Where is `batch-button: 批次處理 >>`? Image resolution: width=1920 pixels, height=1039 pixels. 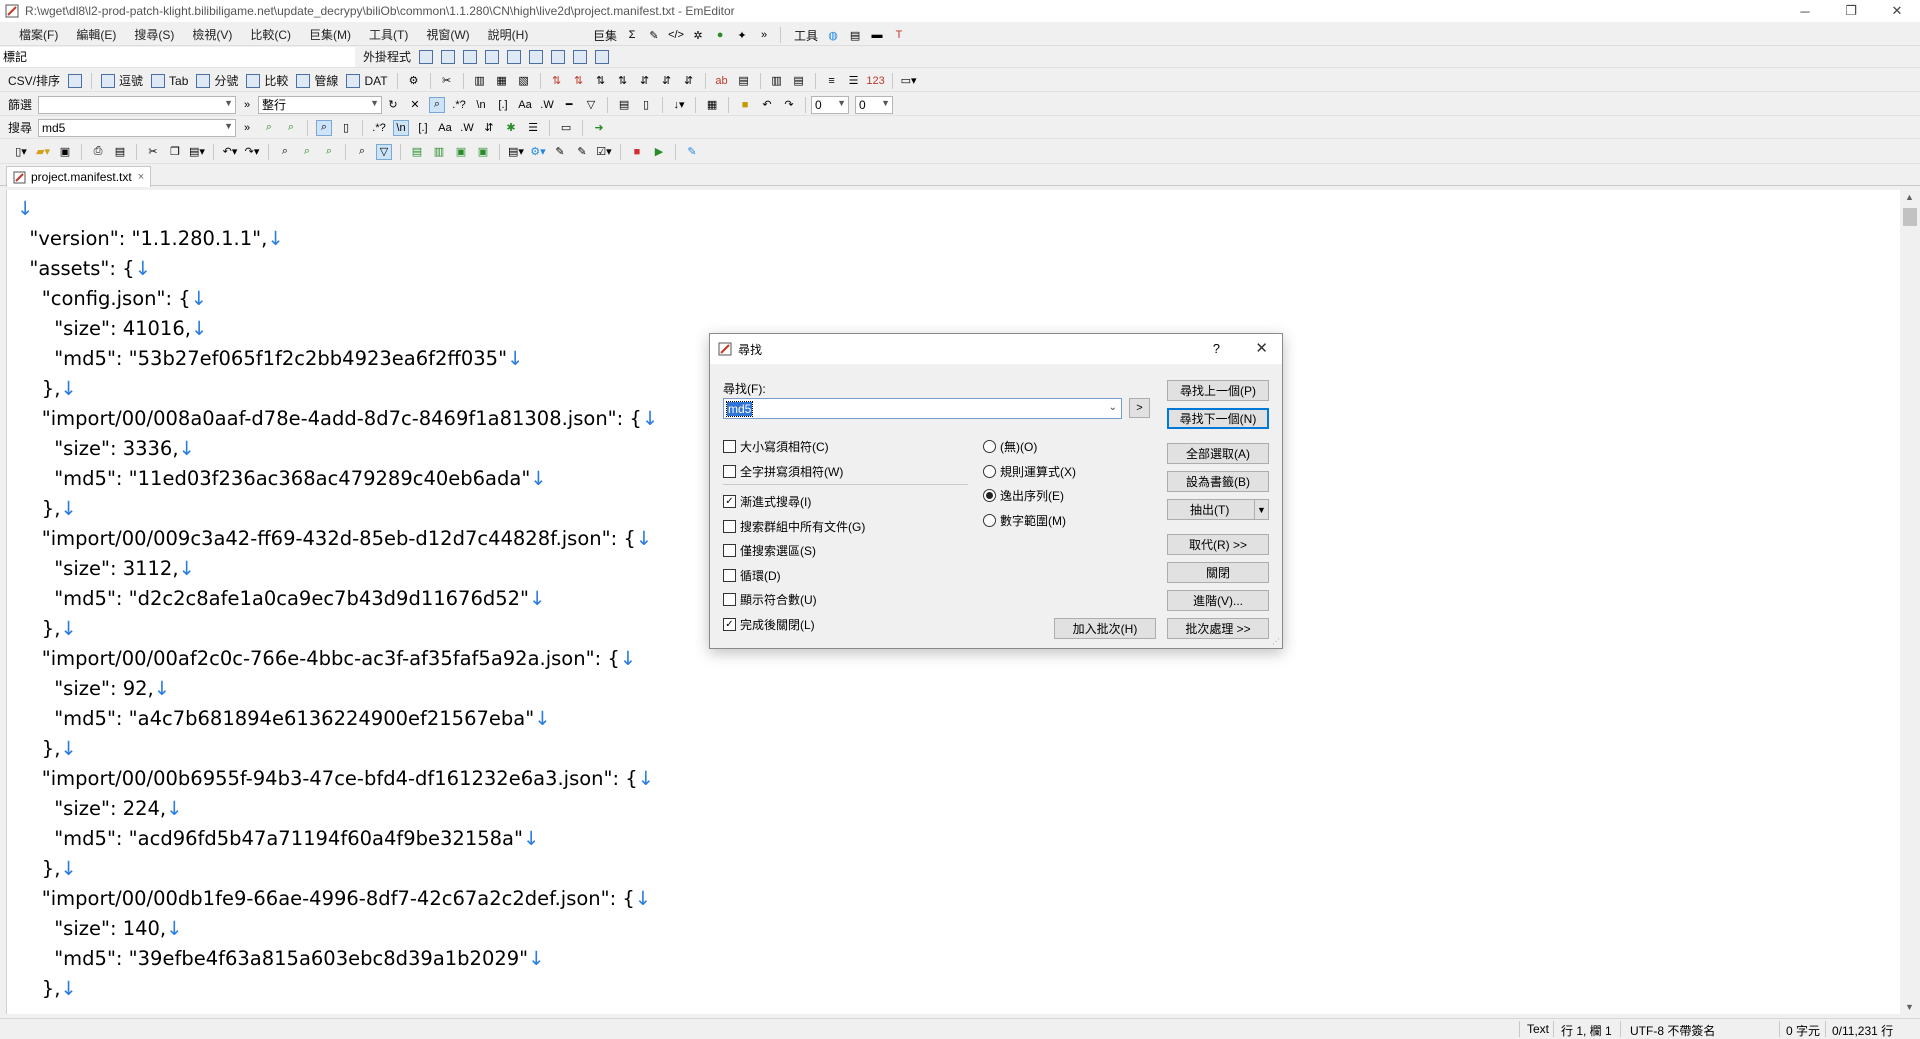 batch-button: 批次處理 >> is located at coordinates (1218, 628).